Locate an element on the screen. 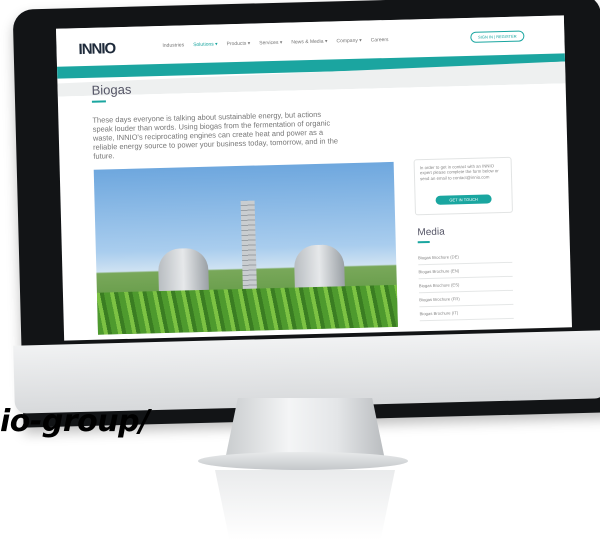  nav-item-careers: Careers is located at coordinates (380, 40).